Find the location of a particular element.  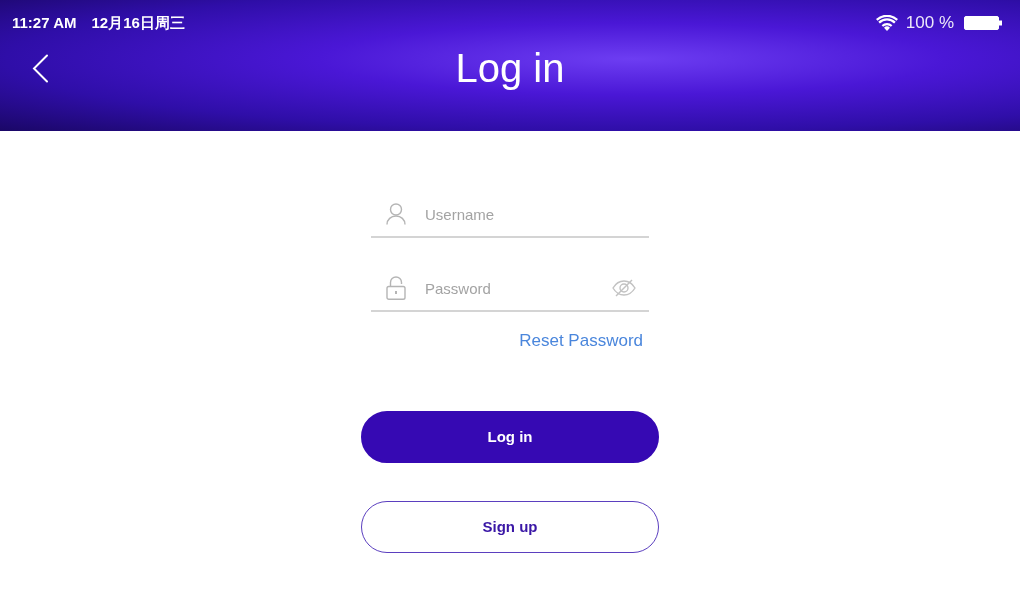

signup-button: Sign up is located at coordinates (510, 527).